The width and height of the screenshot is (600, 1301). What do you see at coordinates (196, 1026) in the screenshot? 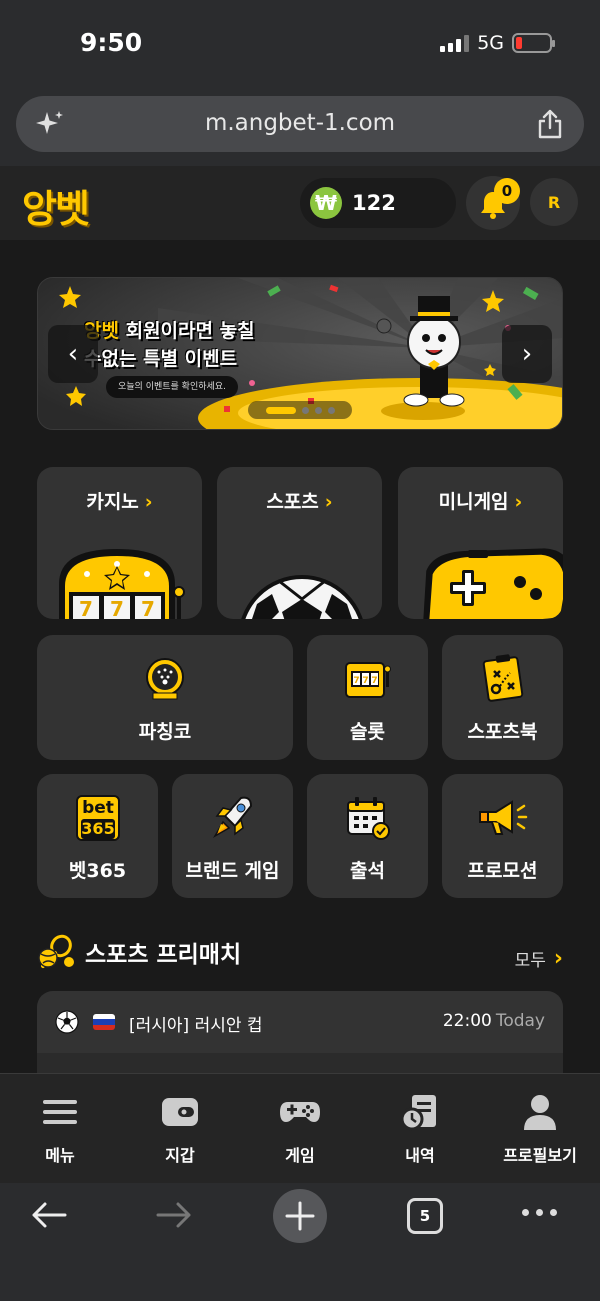
I see `league-name: [러시아] 러시안 컵` at bounding box center [196, 1026].